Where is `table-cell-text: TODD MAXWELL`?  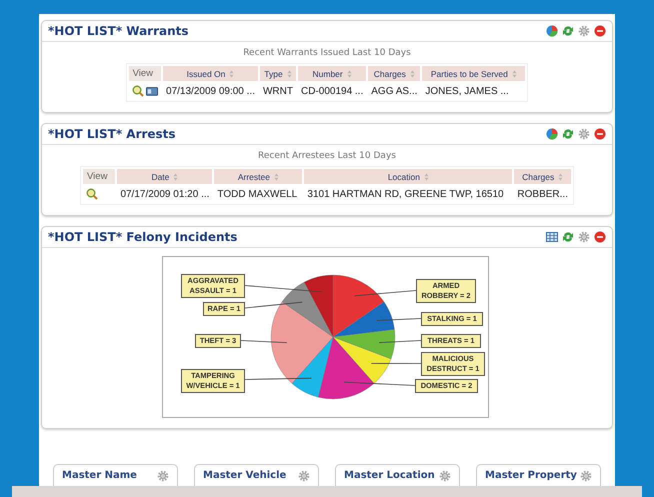 table-cell-text: TODD MAXWELL is located at coordinates (257, 195).